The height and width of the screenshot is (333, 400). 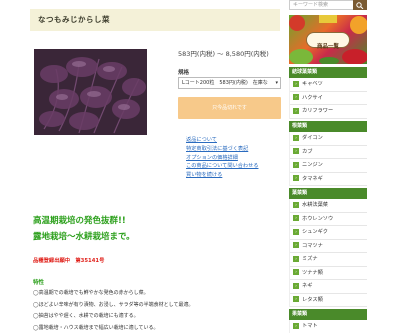 What do you see at coordinates (315, 205) in the screenshot?
I see `category-label: 水耕法葉菜` at bounding box center [315, 205].